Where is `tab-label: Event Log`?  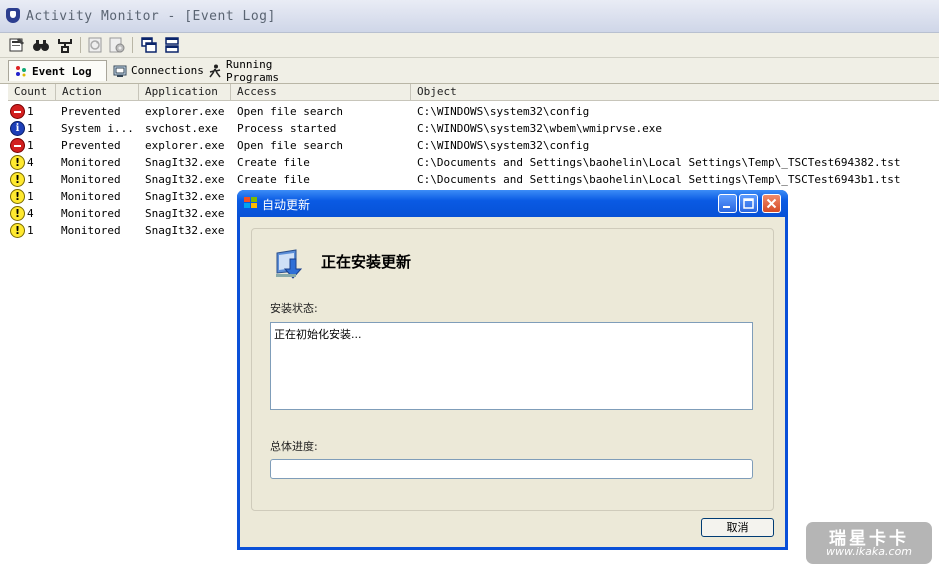 tab-label: Event Log is located at coordinates (62, 71).